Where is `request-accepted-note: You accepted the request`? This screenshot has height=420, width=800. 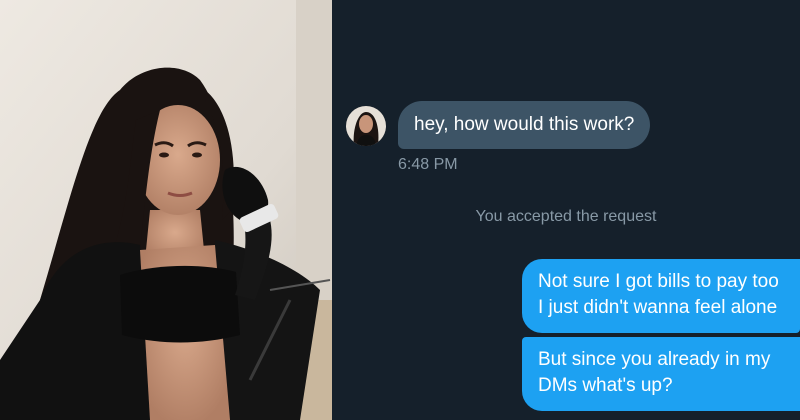 request-accepted-note: You accepted the request is located at coordinates (566, 216).